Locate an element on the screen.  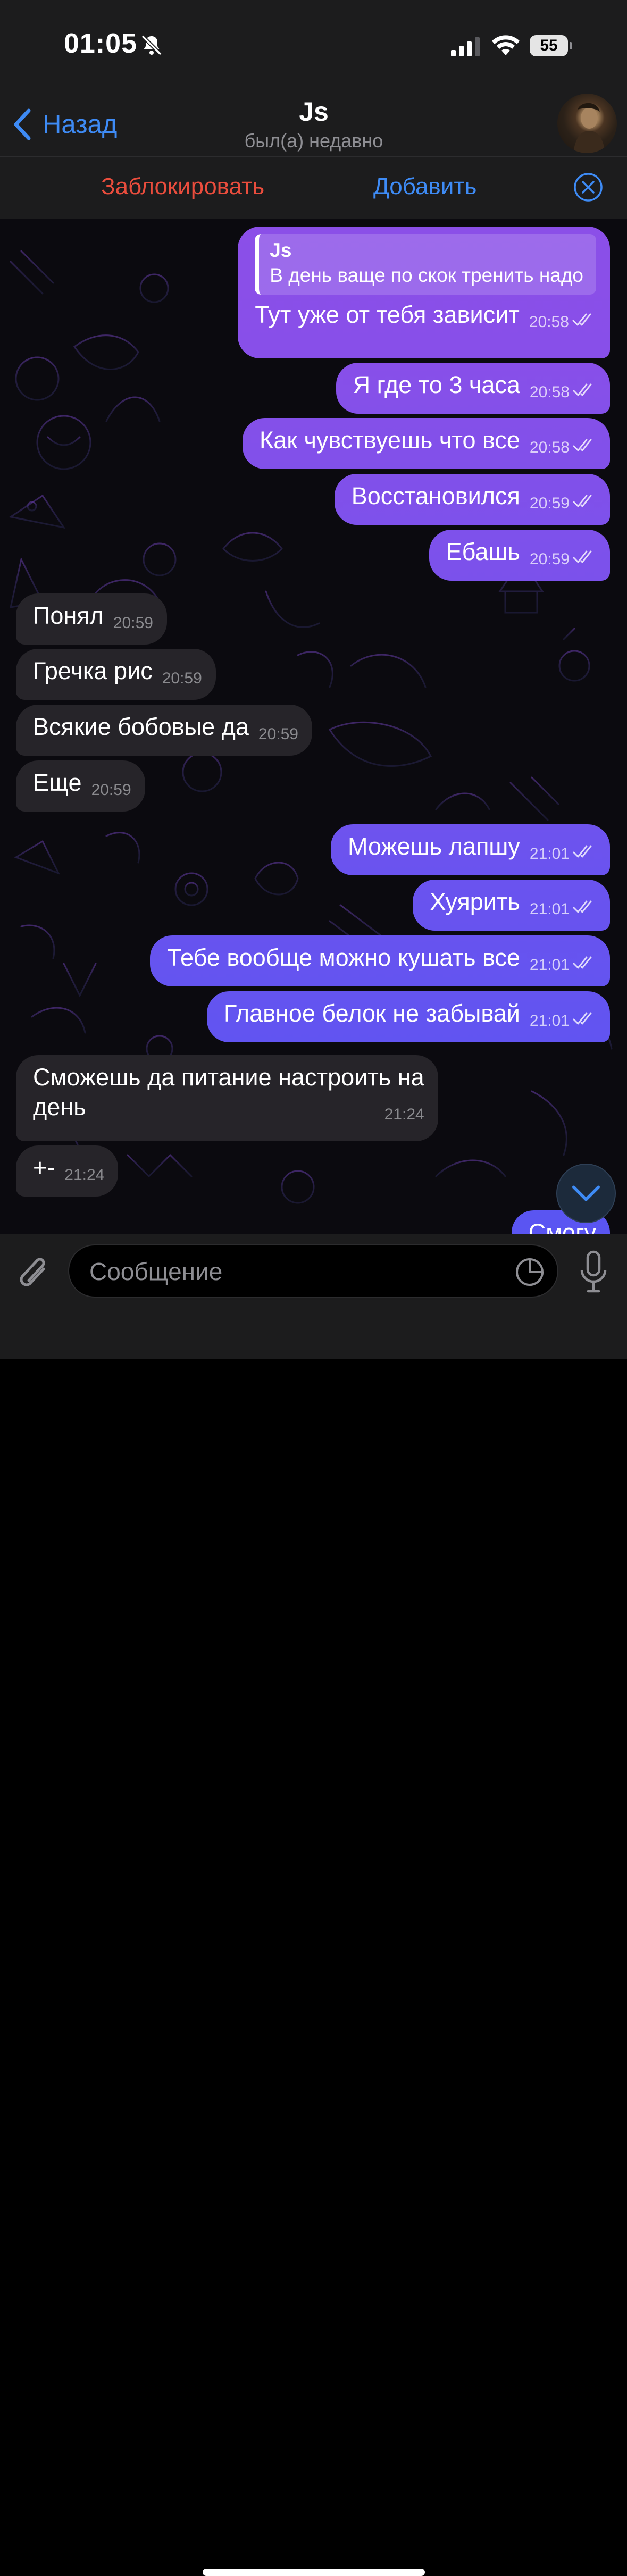
message-content: Тебе вообще можно кушать все 21:01 is located at coordinates (381, 958).